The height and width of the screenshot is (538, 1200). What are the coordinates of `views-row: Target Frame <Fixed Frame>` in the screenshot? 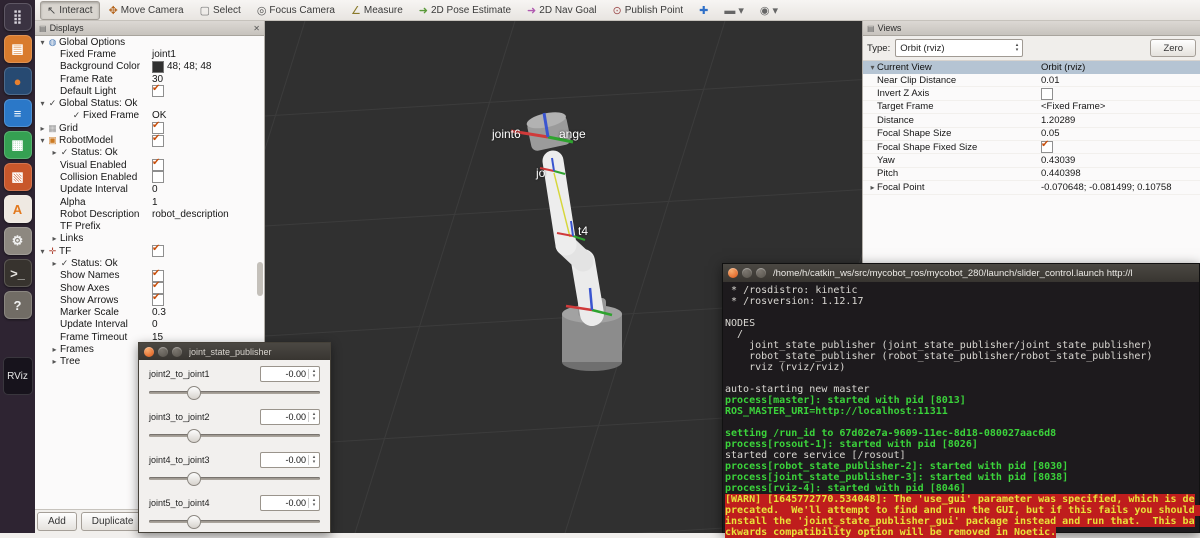 It's located at (1031, 108).